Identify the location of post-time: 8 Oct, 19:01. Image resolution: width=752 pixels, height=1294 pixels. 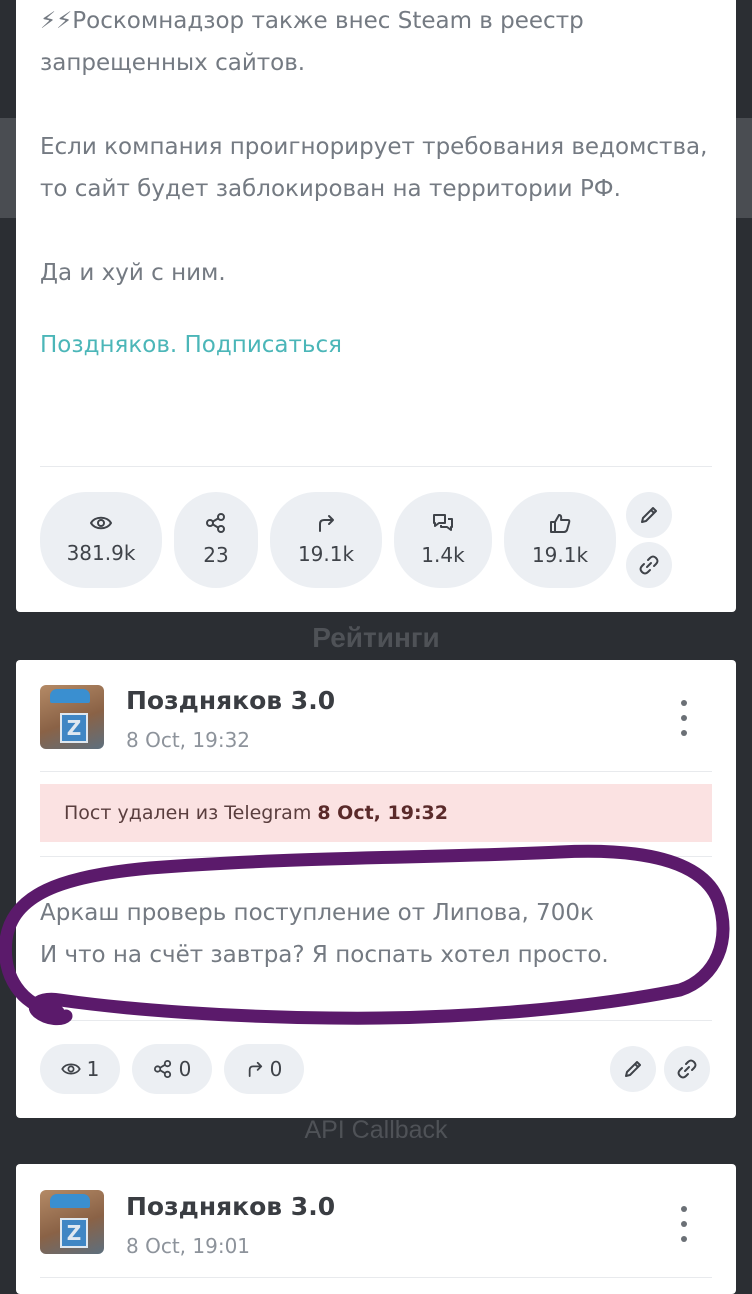
(188, 1246).